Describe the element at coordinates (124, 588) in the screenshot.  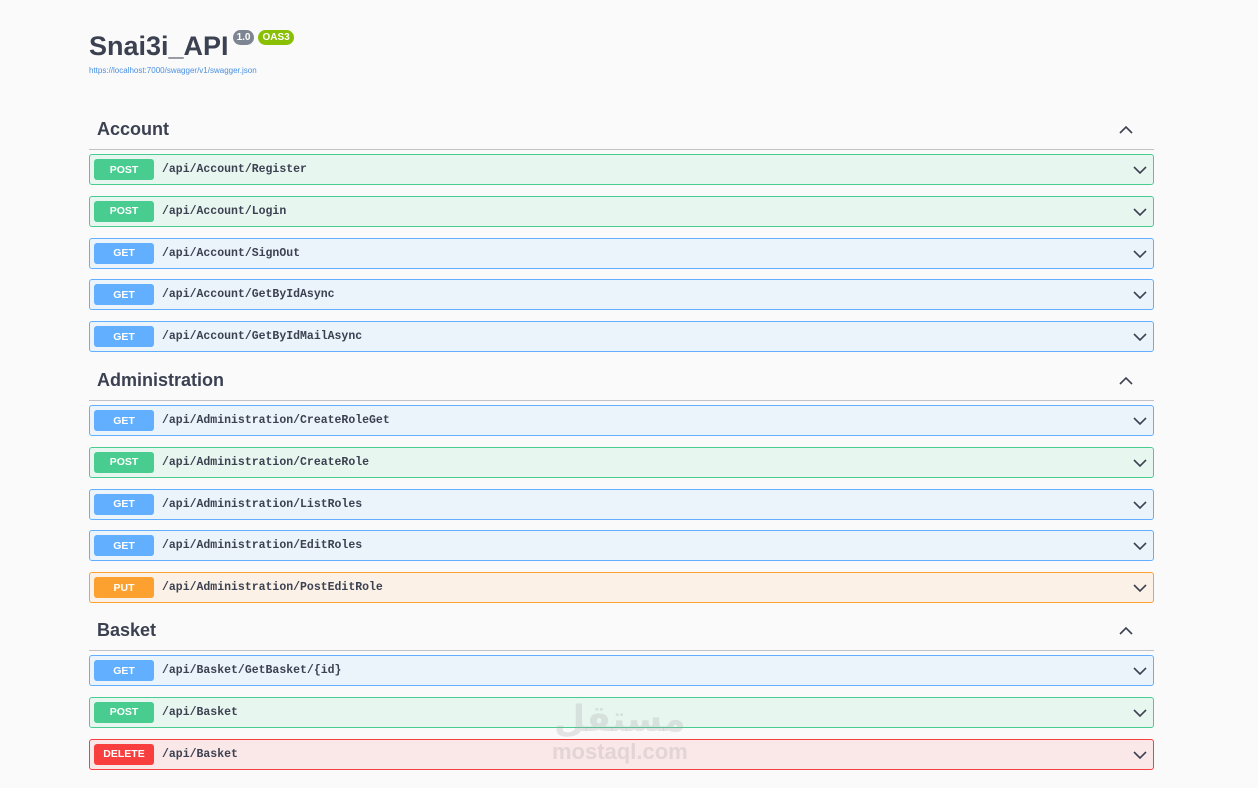
I see `method-badge: PUT` at that location.